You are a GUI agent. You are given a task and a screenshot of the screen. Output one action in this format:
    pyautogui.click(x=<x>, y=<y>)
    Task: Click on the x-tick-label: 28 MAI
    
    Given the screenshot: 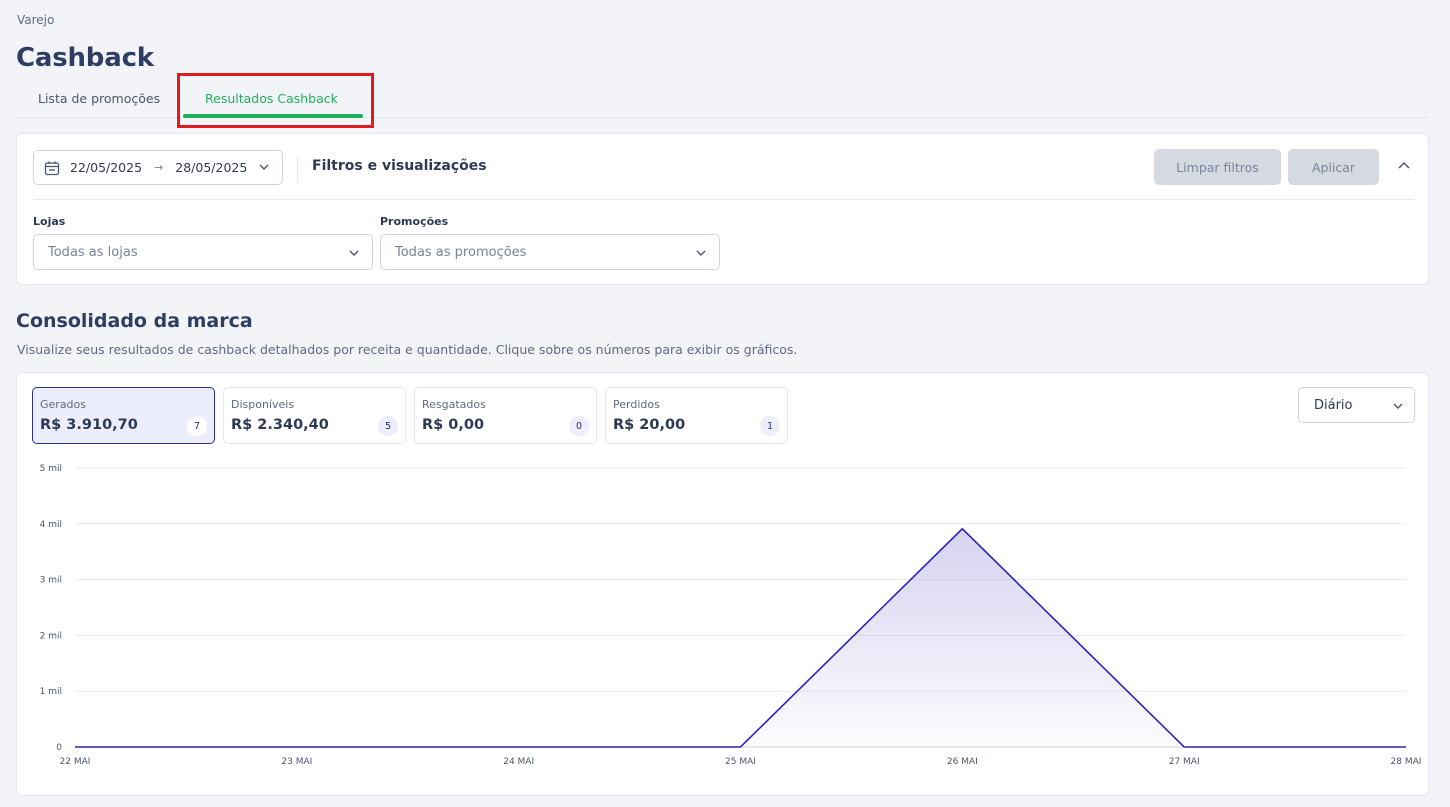 What is the action you would take?
    pyautogui.click(x=1406, y=762)
    